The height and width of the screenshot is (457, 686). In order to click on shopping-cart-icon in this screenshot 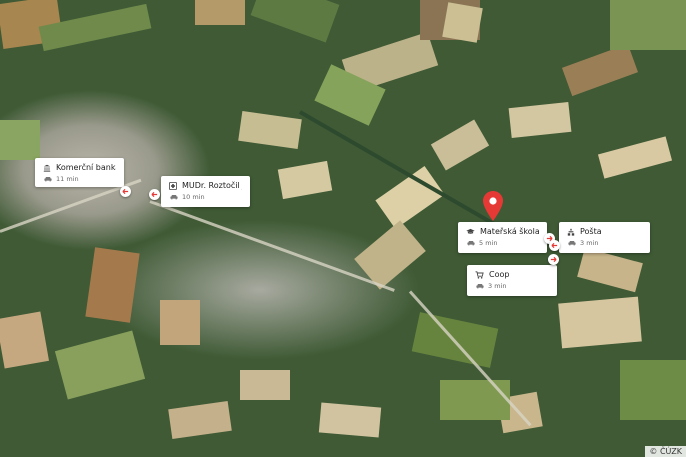, I will do `click(479, 274)`.